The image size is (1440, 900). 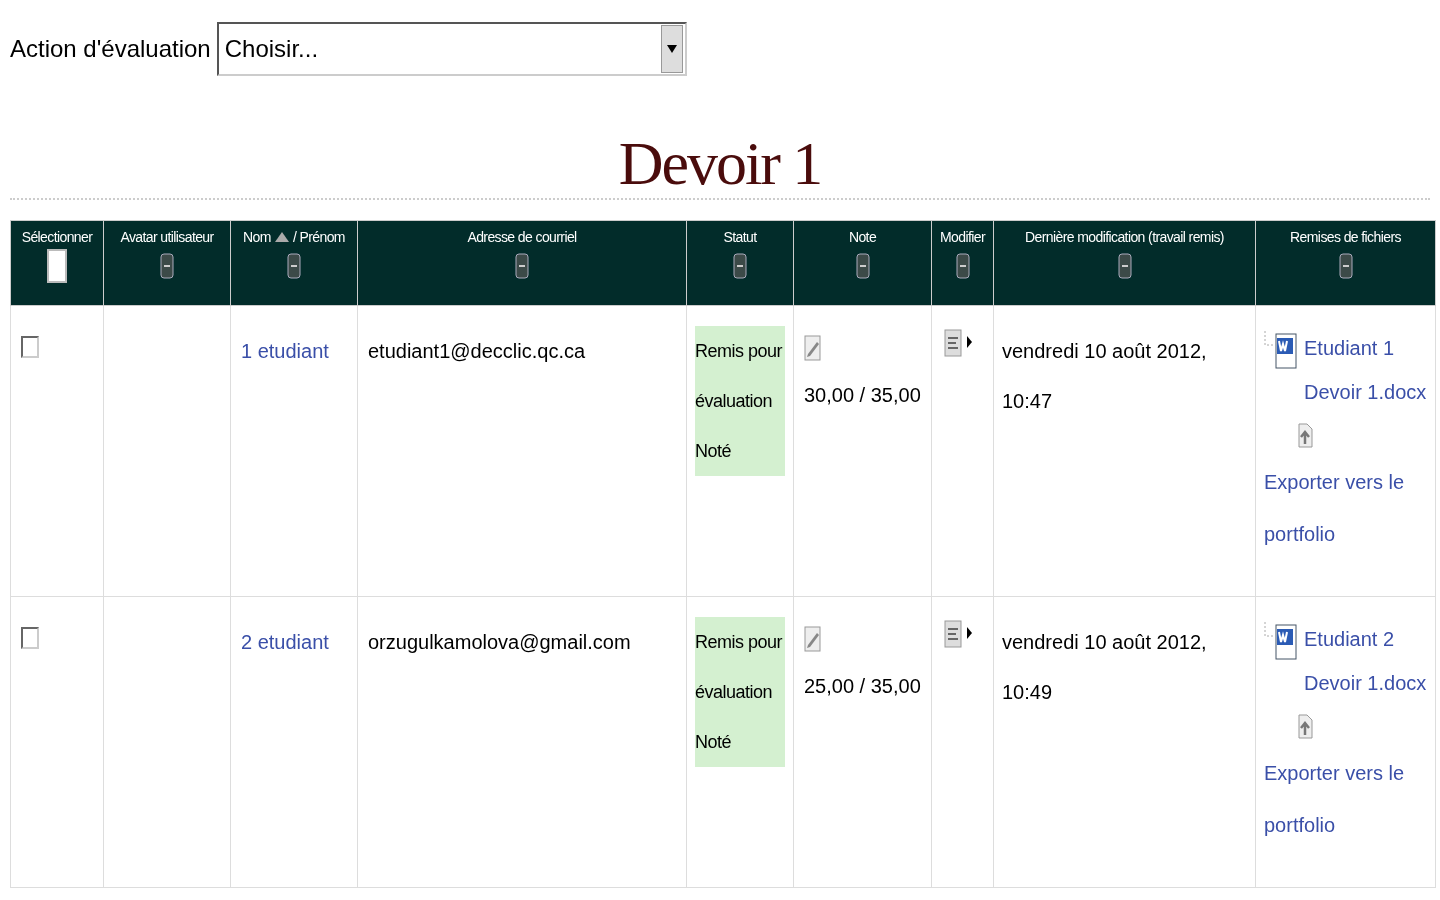 What do you see at coordinates (720, 163) in the screenshot?
I see `assignment-title: Devoir 1` at bounding box center [720, 163].